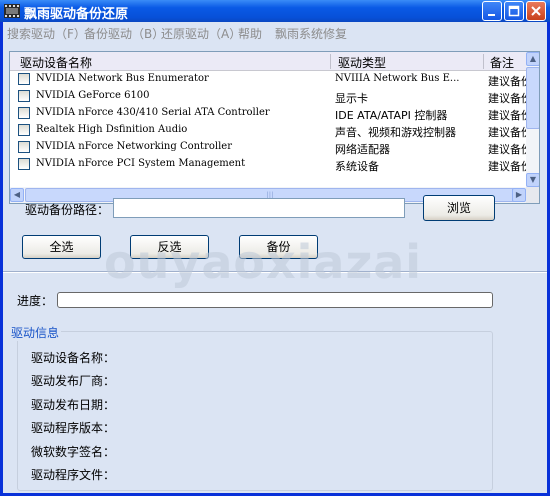  I want to click on scroll-up-button: ▲, so click(532, 59).